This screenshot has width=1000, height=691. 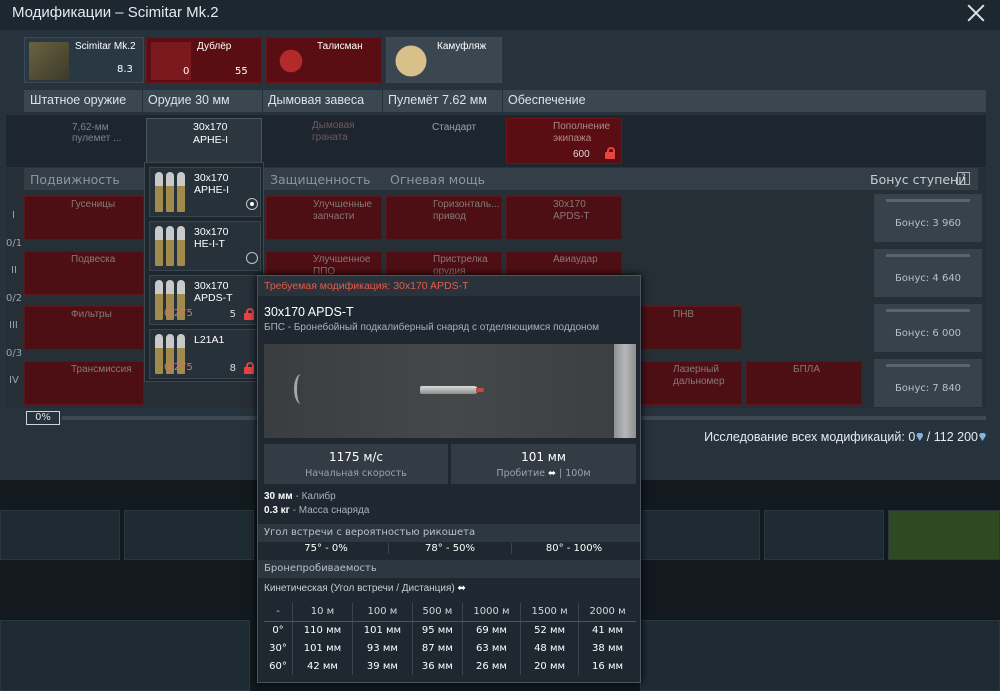 I want to click on talisman-card: Талисман, so click(x=324, y=60).